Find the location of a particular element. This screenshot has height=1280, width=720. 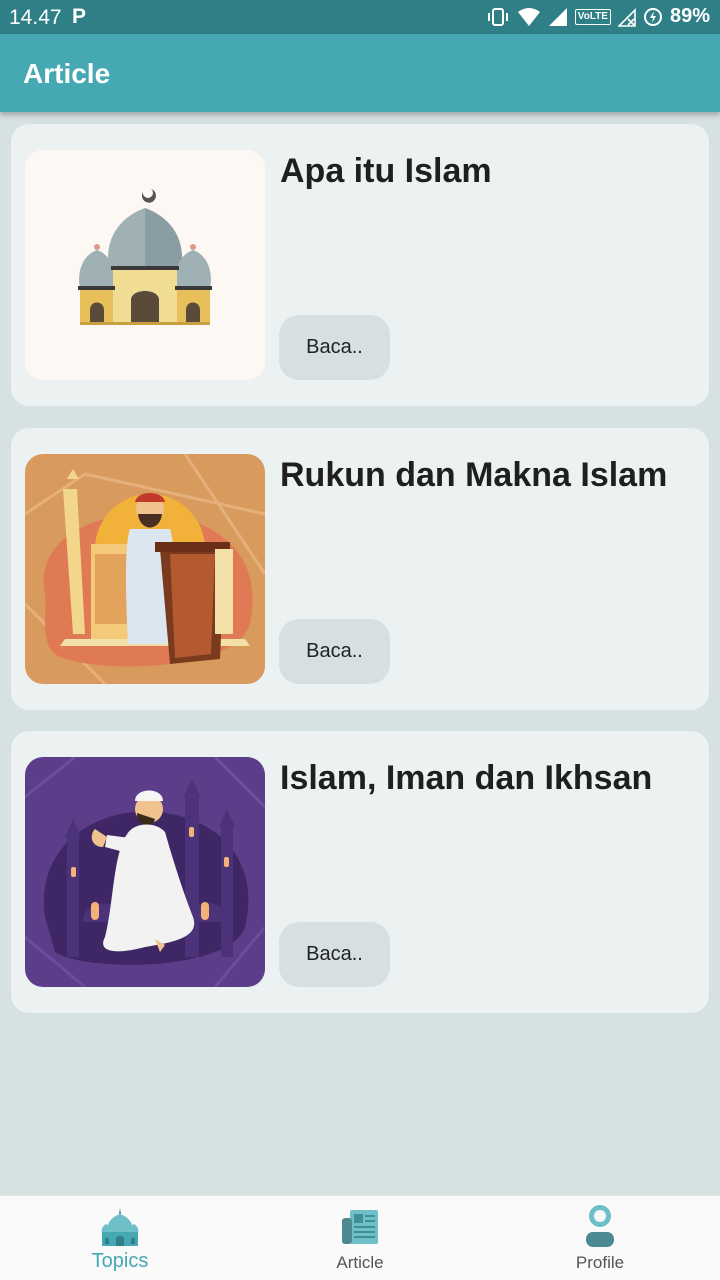

newspaper-icon is located at coordinates (360, 1227).